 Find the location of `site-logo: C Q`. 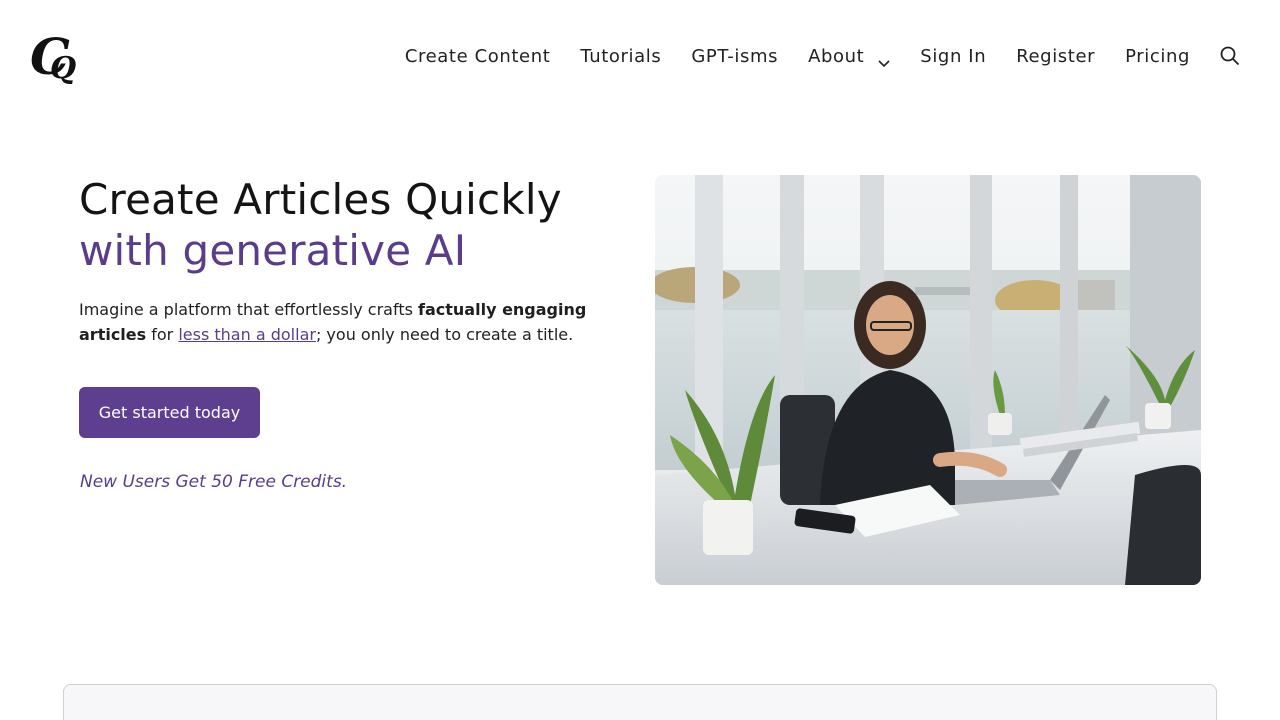

site-logo: C Q is located at coordinates (56, 56).